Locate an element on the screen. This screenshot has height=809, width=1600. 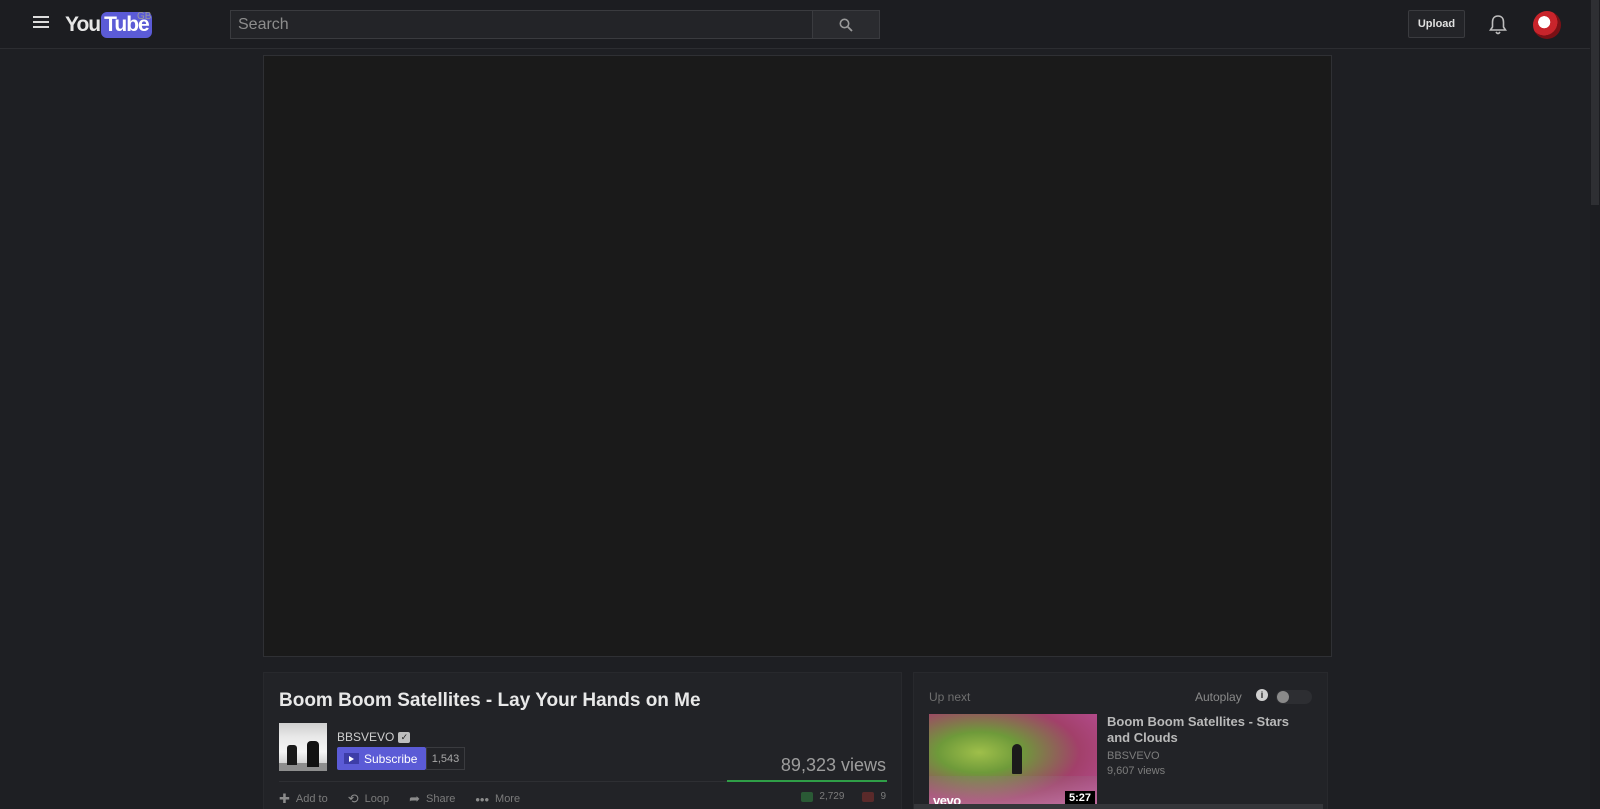
thumbs-down-icon is located at coordinates (868, 796).